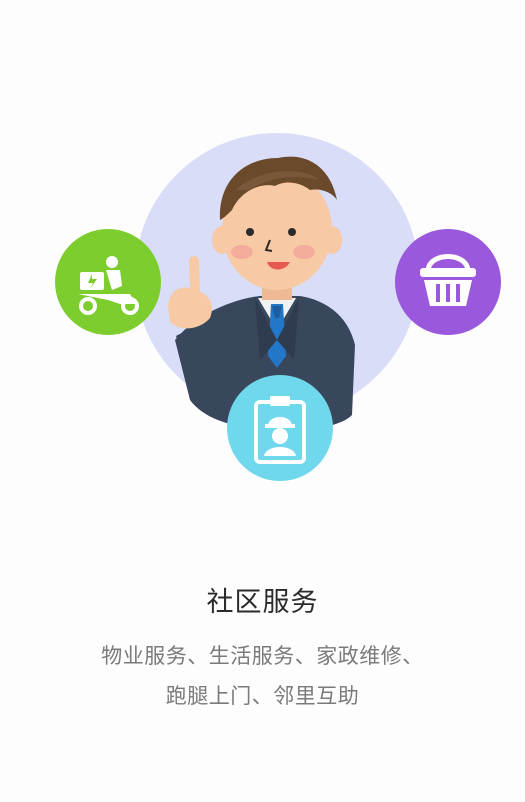 This screenshot has width=525, height=802. What do you see at coordinates (262, 602) in the screenshot?
I see `page-title: 社区服务` at bounding box center [262, 602].